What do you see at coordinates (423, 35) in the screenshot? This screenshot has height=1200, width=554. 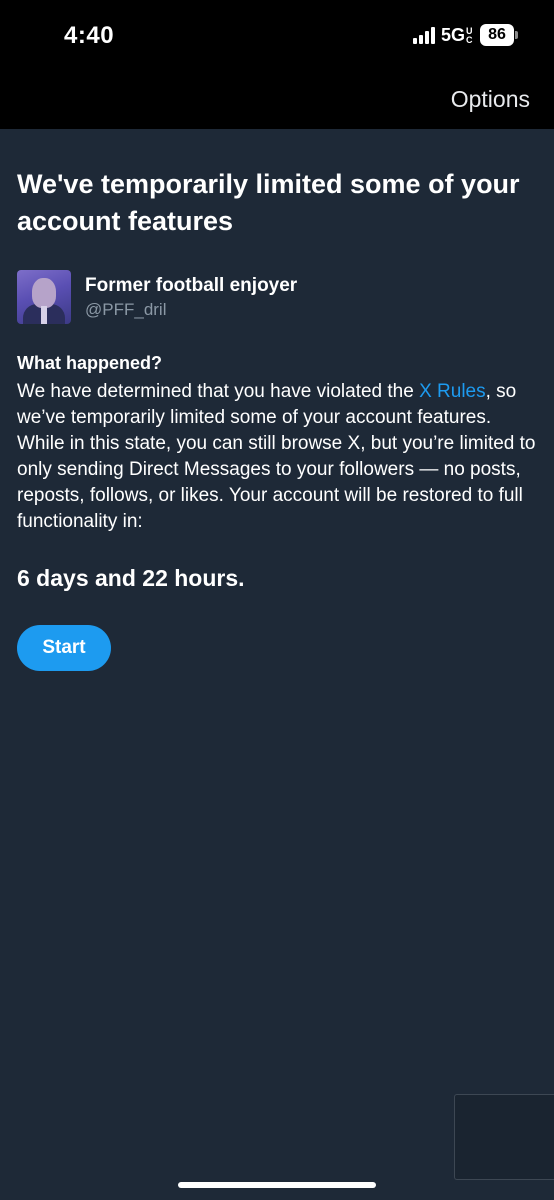 I see `cellular-signal-icon` at bounding box center [423, 35].